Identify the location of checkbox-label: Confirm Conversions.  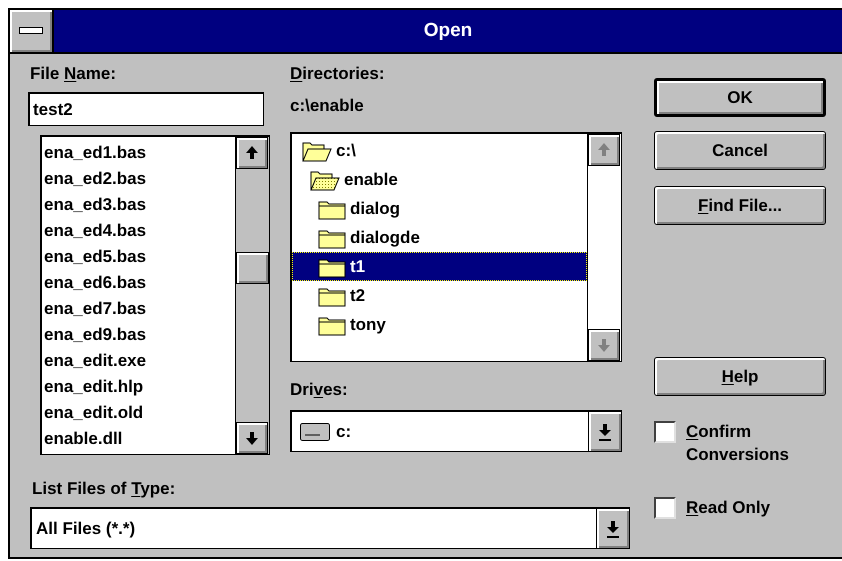
(738, 443).